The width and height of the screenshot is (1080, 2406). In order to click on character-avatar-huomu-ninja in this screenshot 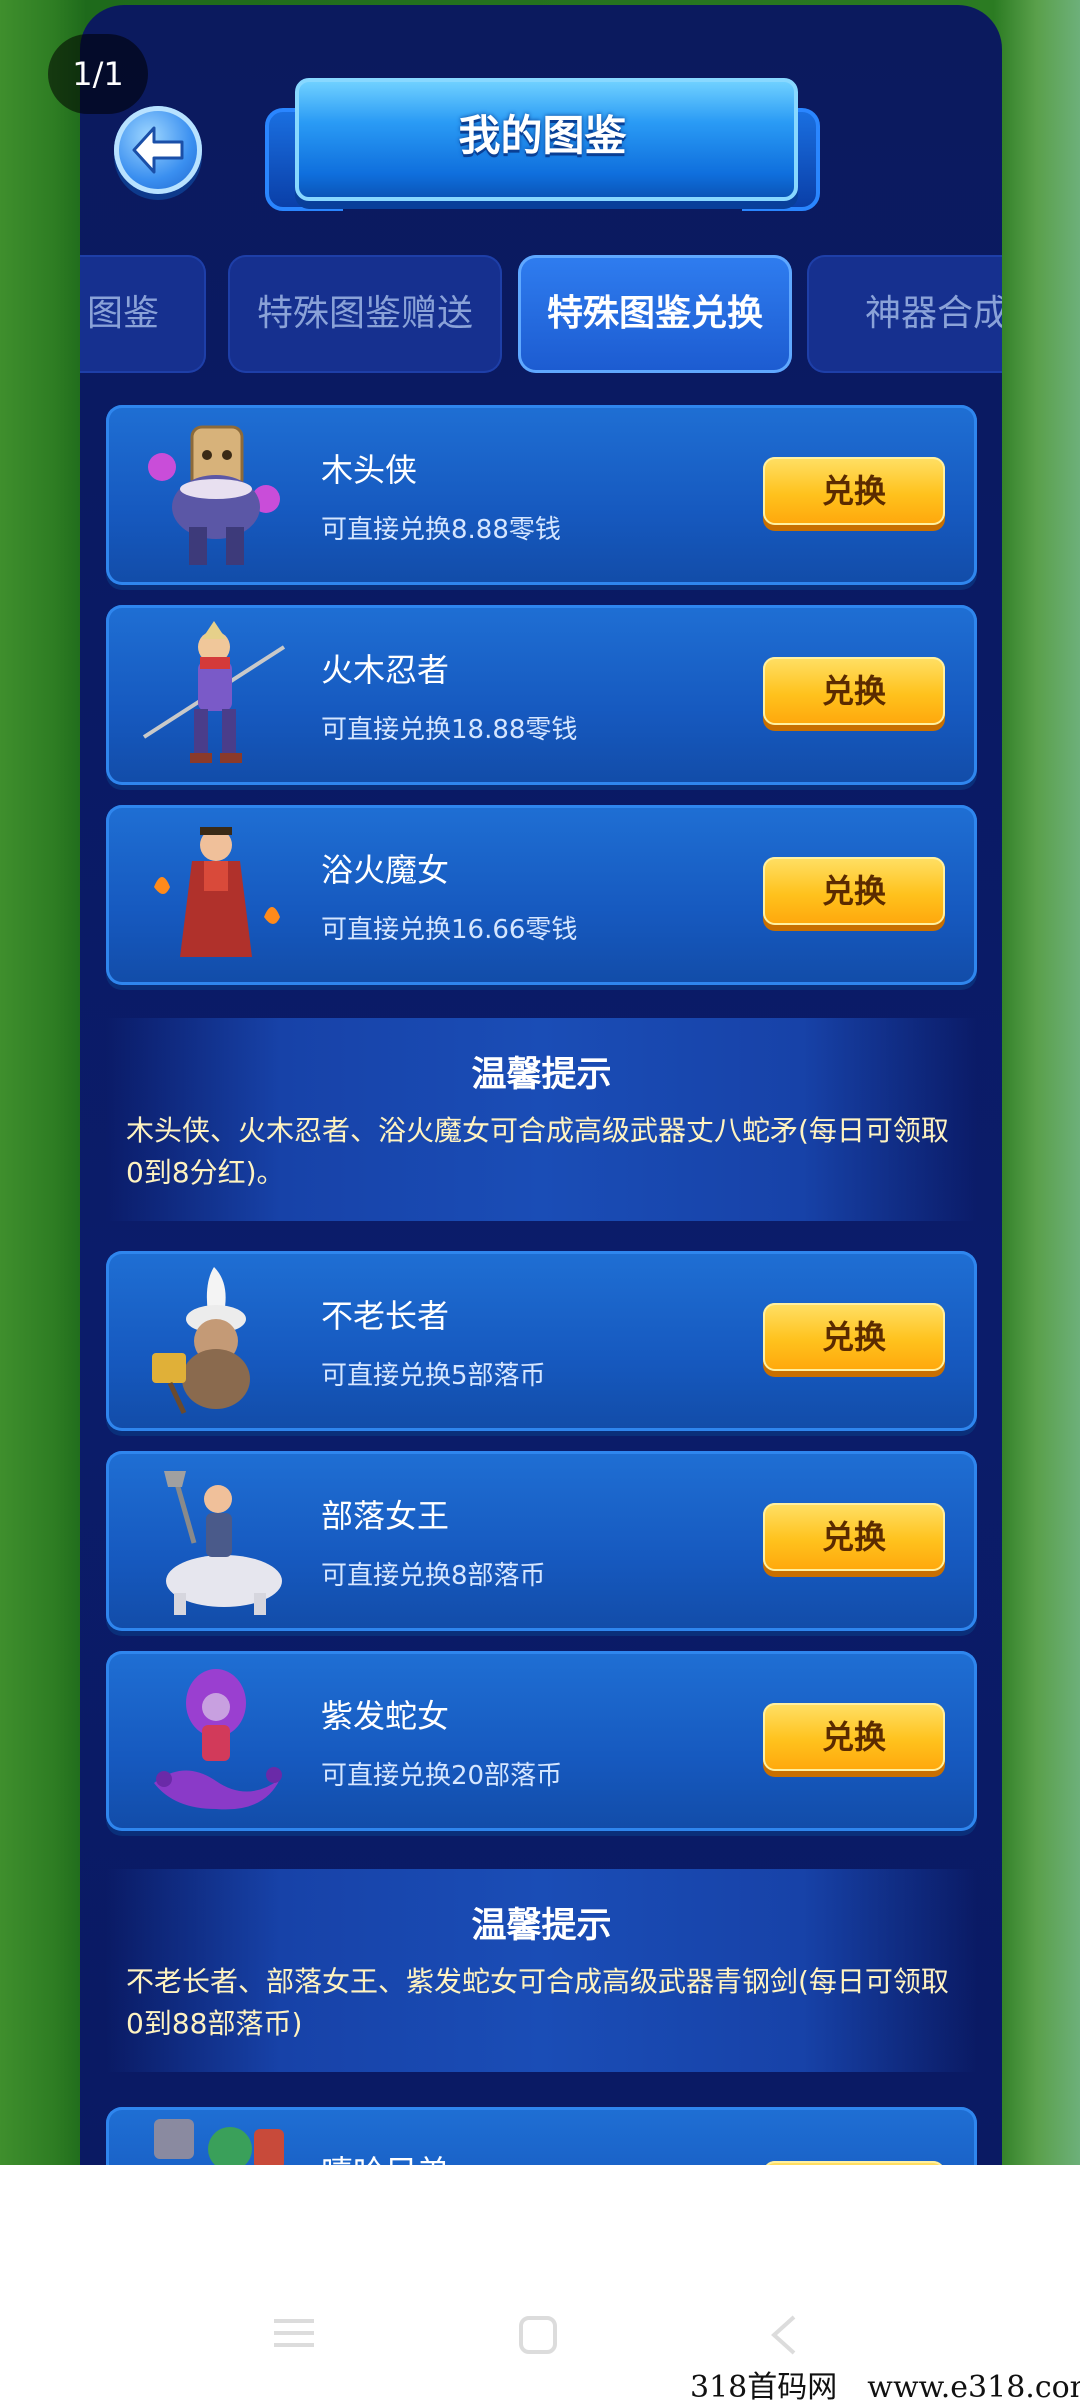, I will do `click(214, 696)`.